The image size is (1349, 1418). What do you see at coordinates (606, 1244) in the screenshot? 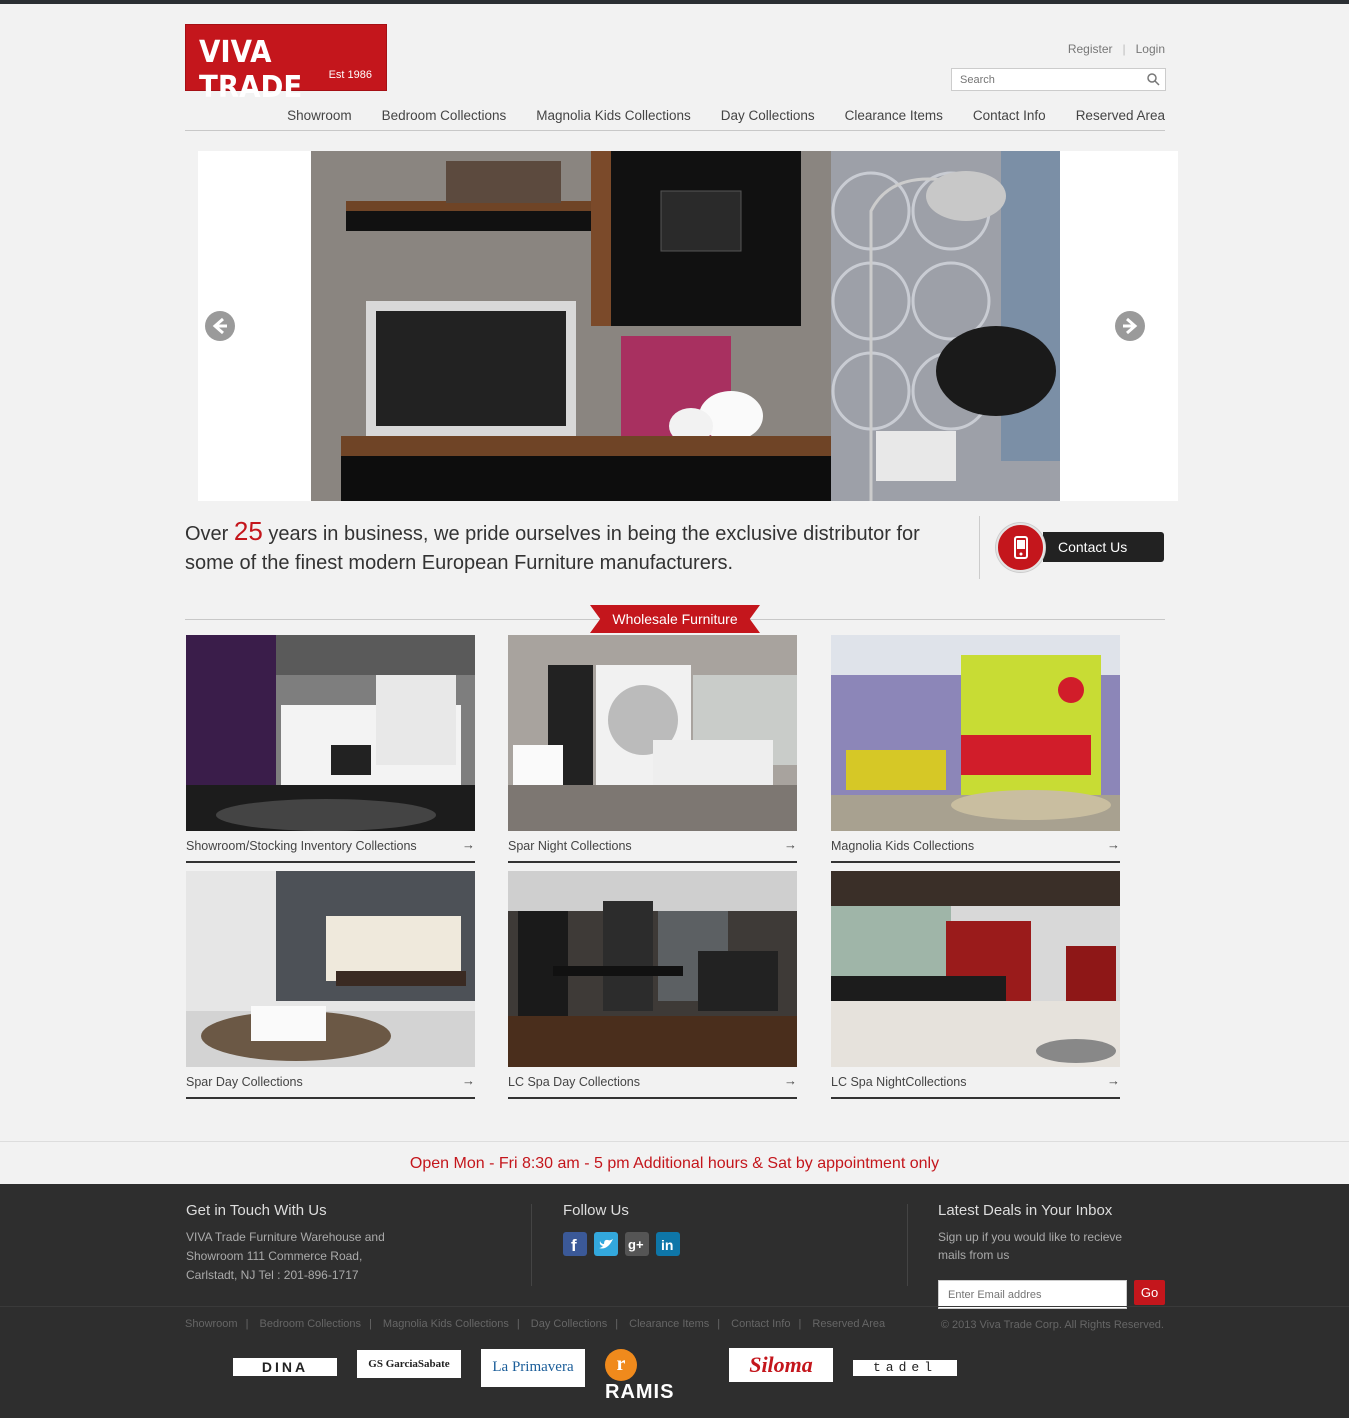
I see `twitter-icon` at bounding box center [606, 1244].